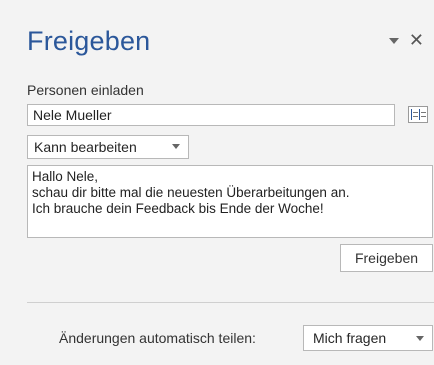 The image size is (434, 365). Describe the element at coordinates (386, 258) in the screenshot. I see `share-button: Freigeben` at that location.